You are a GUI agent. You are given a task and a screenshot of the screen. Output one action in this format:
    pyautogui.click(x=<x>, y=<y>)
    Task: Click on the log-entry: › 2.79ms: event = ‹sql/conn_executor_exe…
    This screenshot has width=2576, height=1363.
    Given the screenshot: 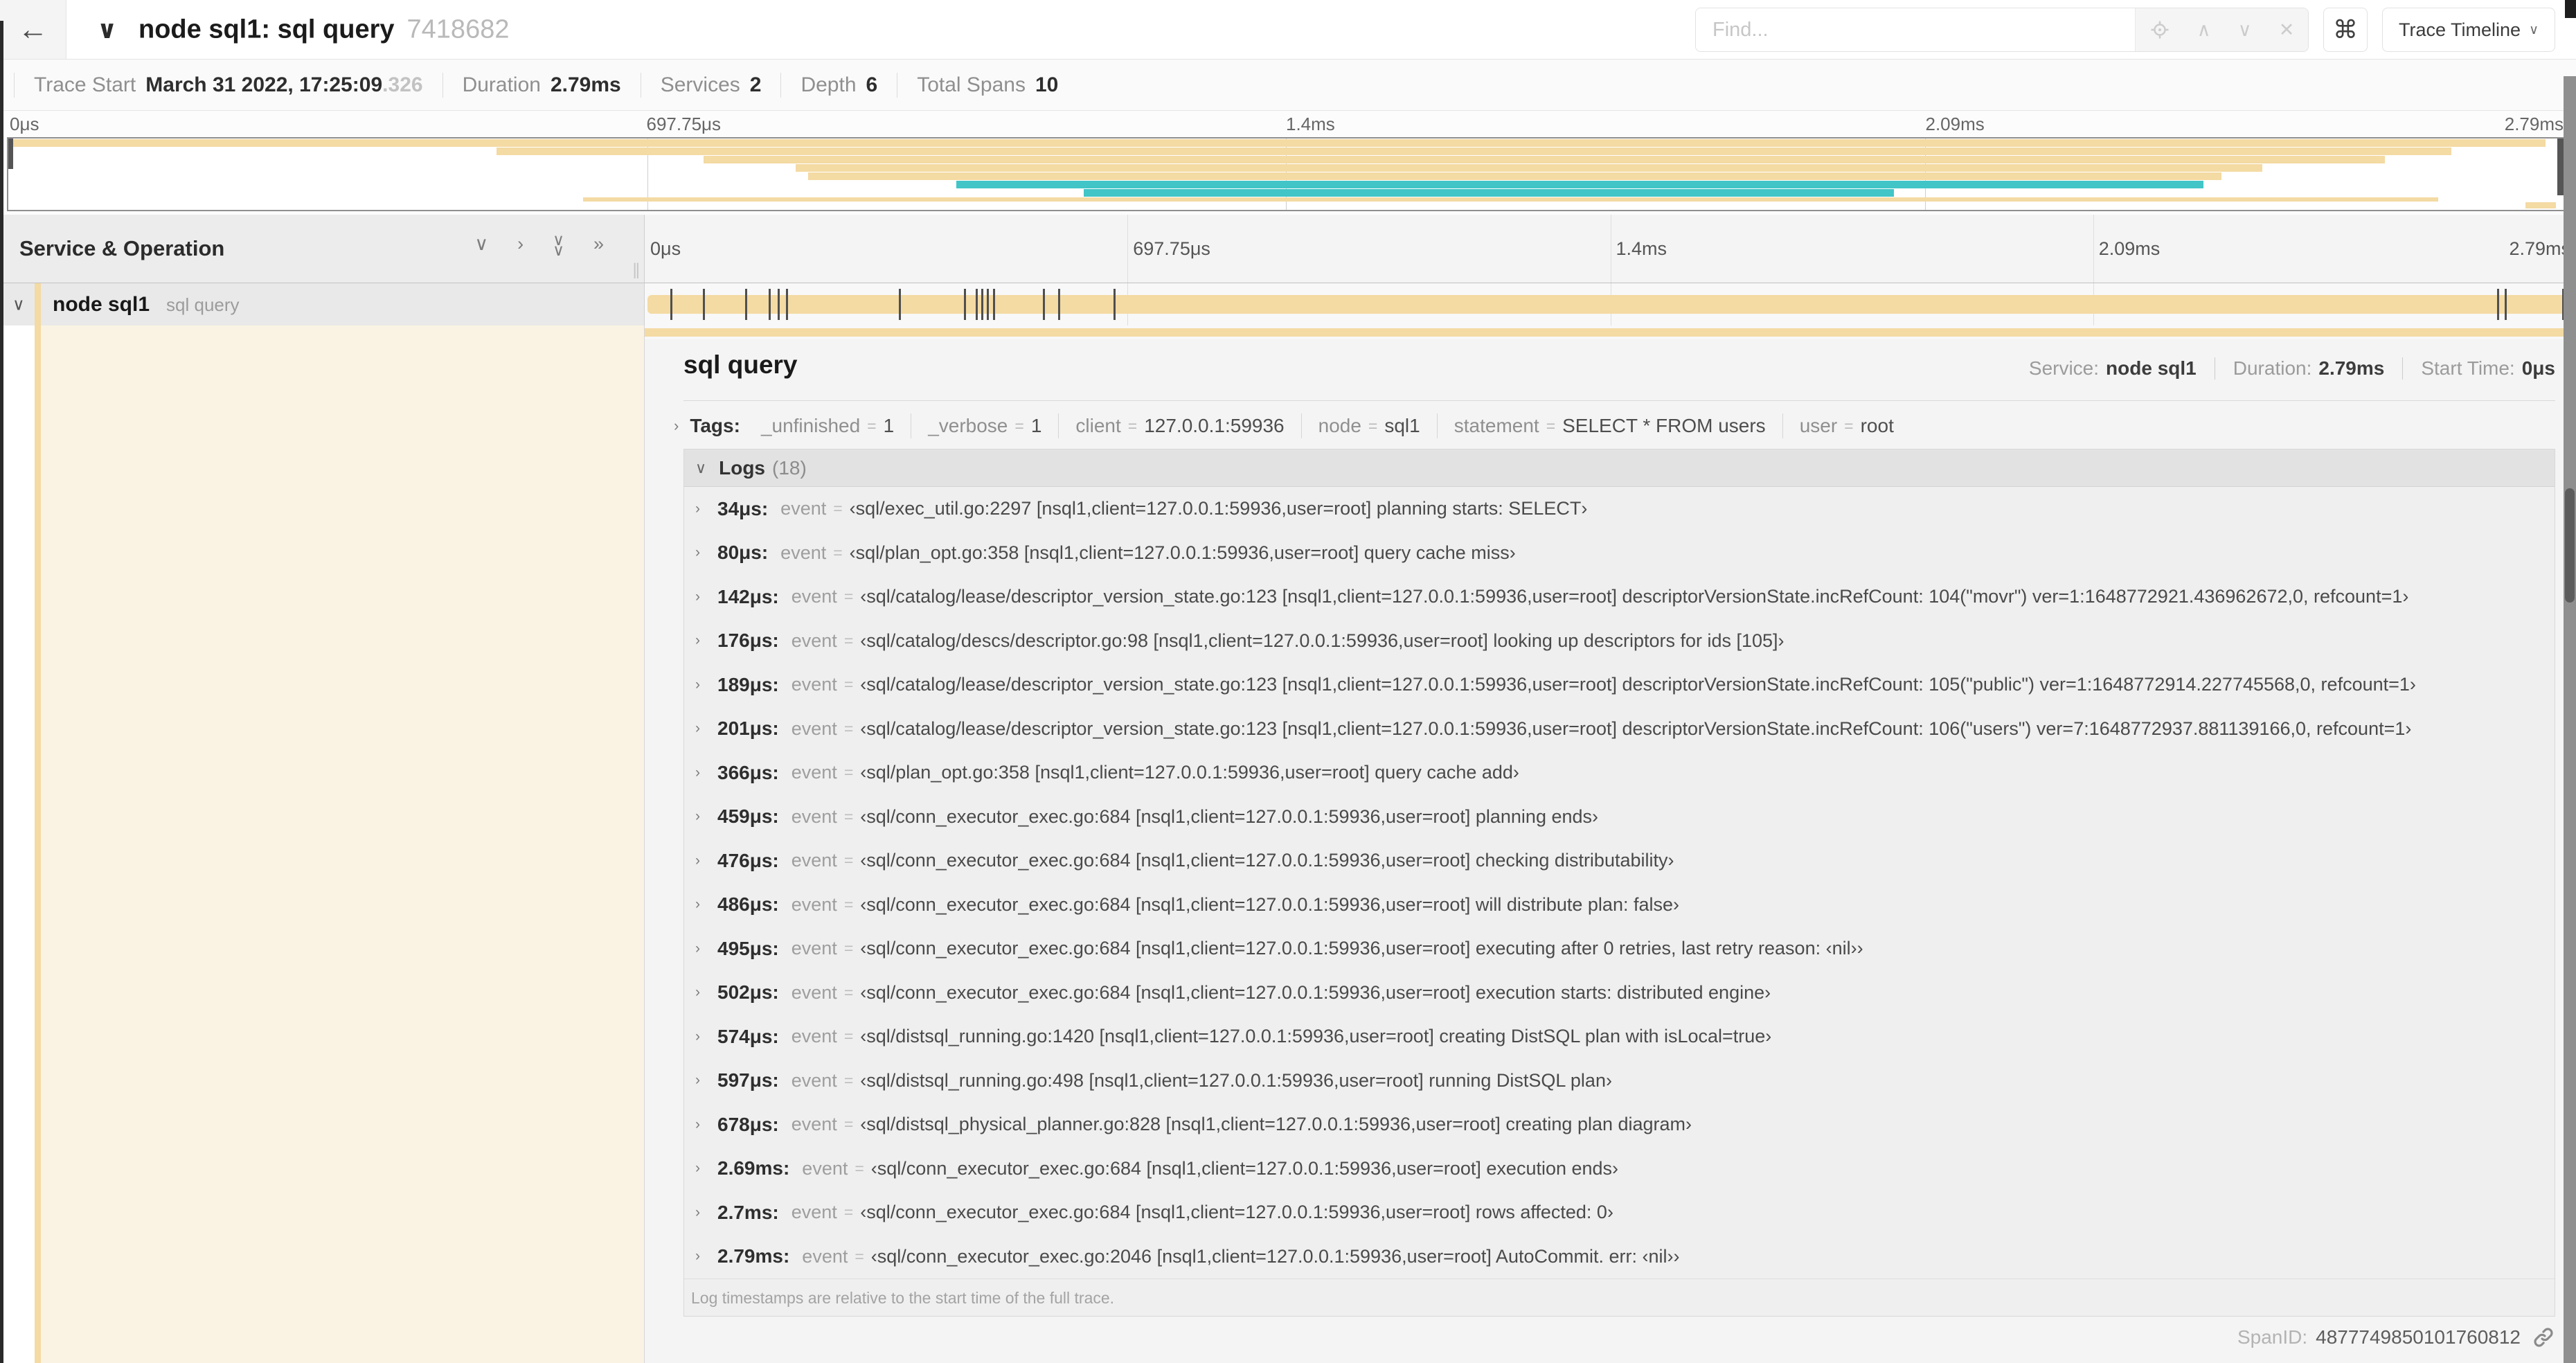 What is the action you would take?
    pyautogui.click(x=1619, y=1257)
    